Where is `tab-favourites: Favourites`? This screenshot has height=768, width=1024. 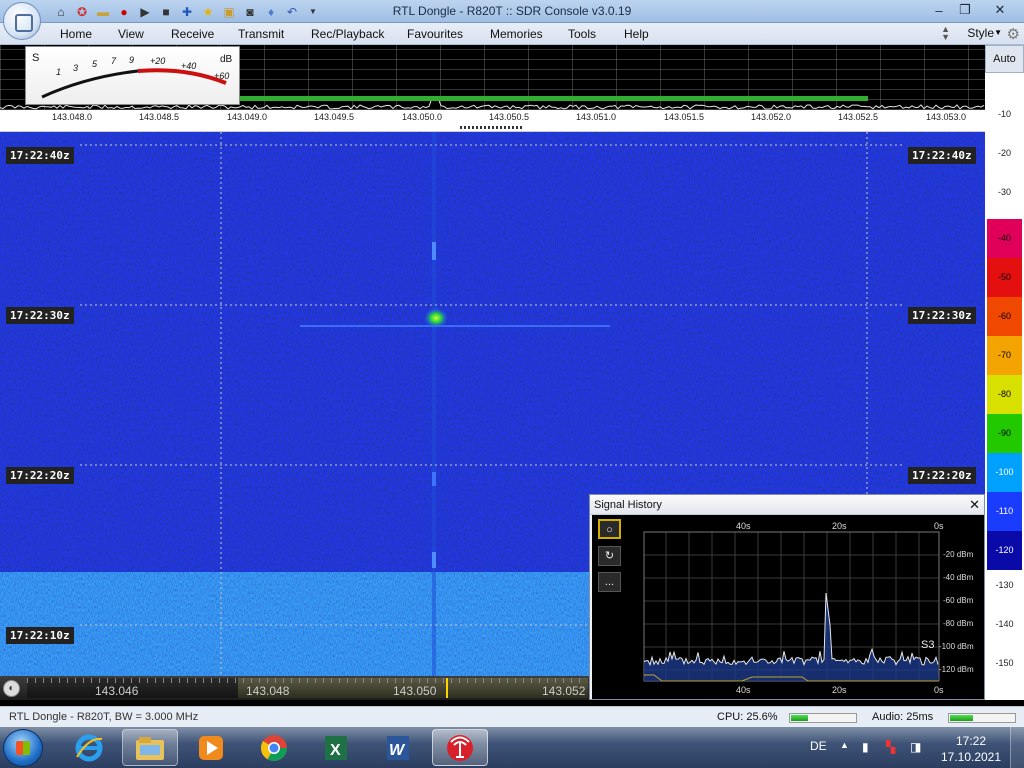 tab-favourites: Favourites is located at coordinates (435, 34).